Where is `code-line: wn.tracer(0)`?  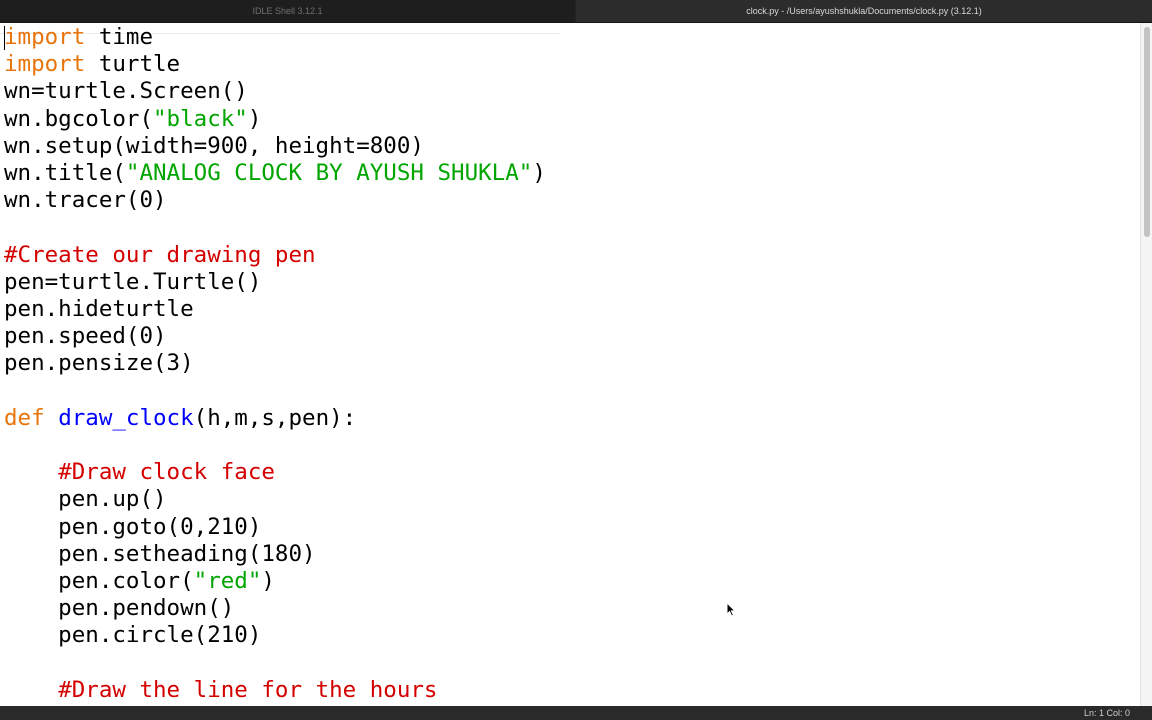
code-line: wn.tracer(0) is located at coordinates (85, 200).